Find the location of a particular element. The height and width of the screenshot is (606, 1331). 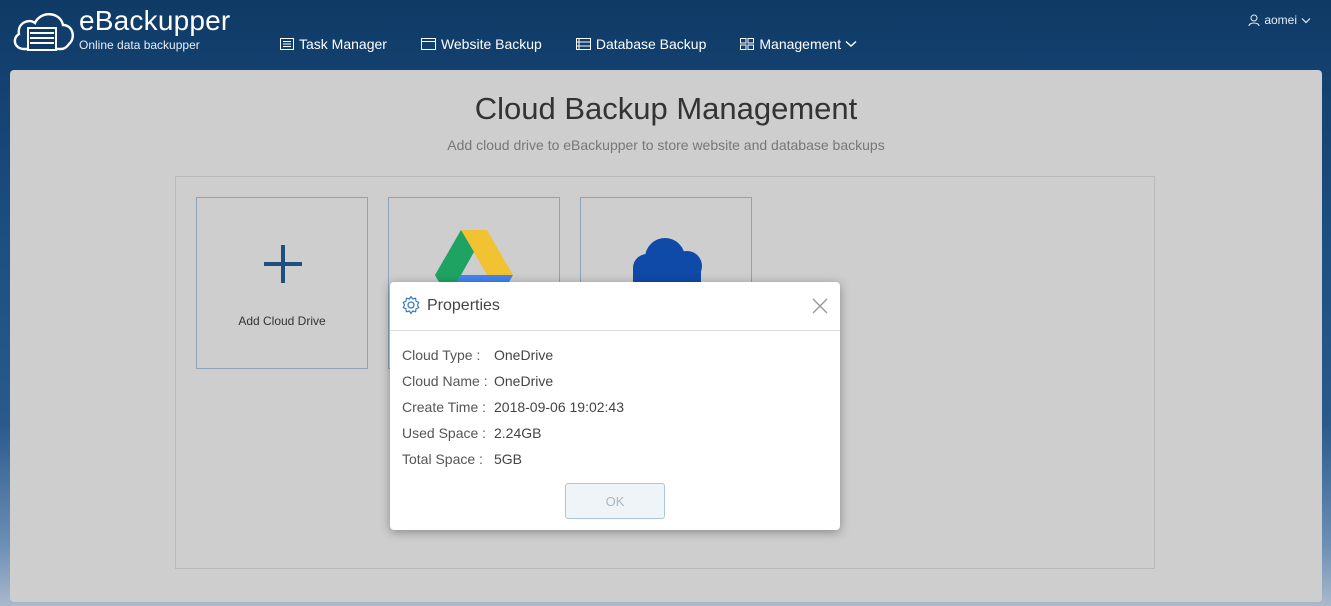

property-value: 2.24GB is located at coordinates (518, 433).